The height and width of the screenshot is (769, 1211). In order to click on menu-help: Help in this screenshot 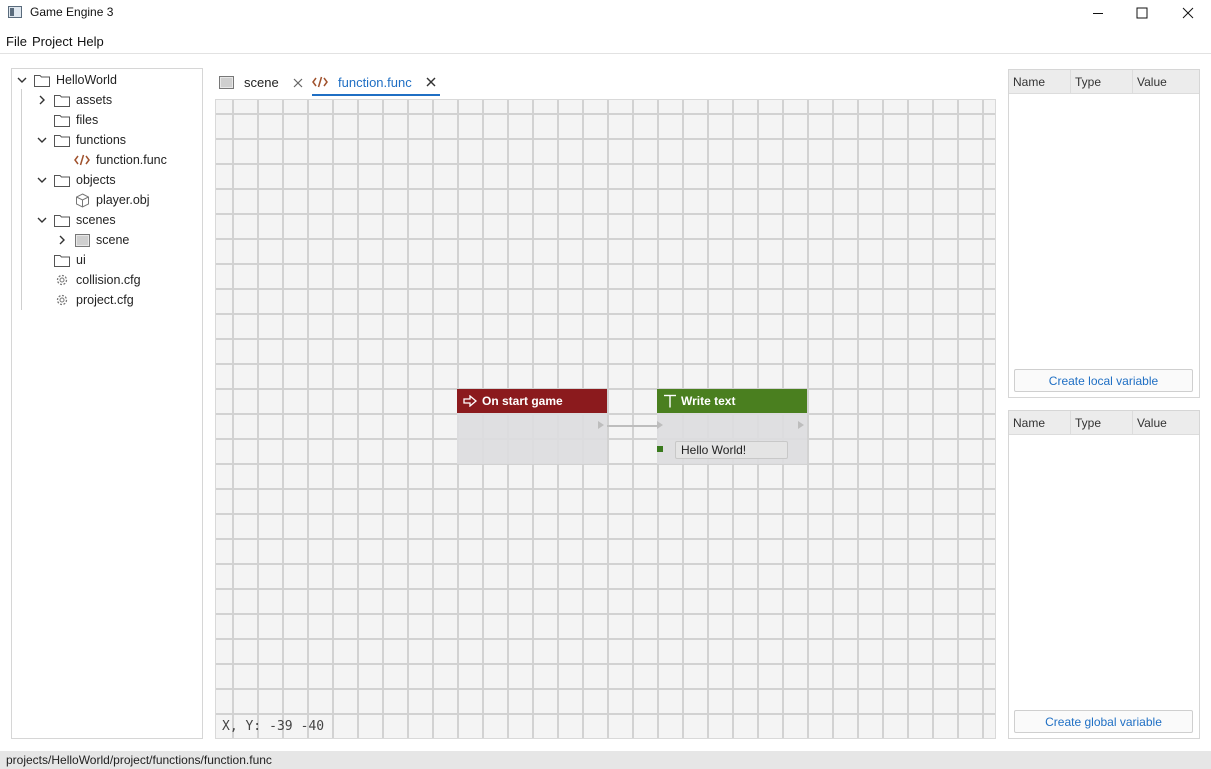, I will do `click(90, 41)`.